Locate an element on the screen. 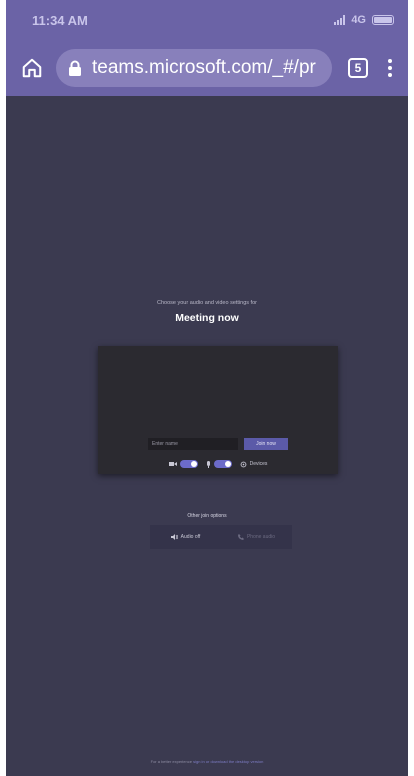  camera-icon is located at coordinates (172, 464).